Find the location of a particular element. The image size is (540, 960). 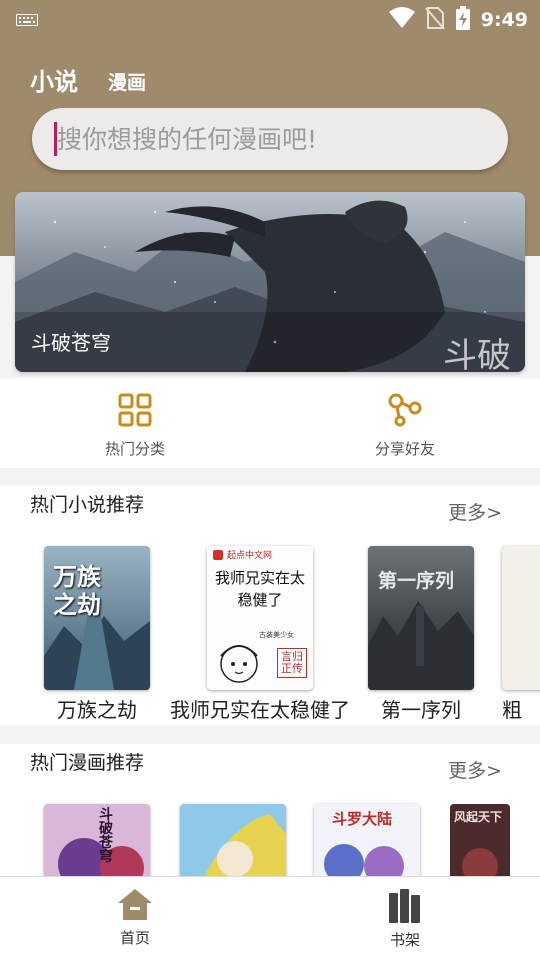

home-icon is located at coordinates (135, 907).